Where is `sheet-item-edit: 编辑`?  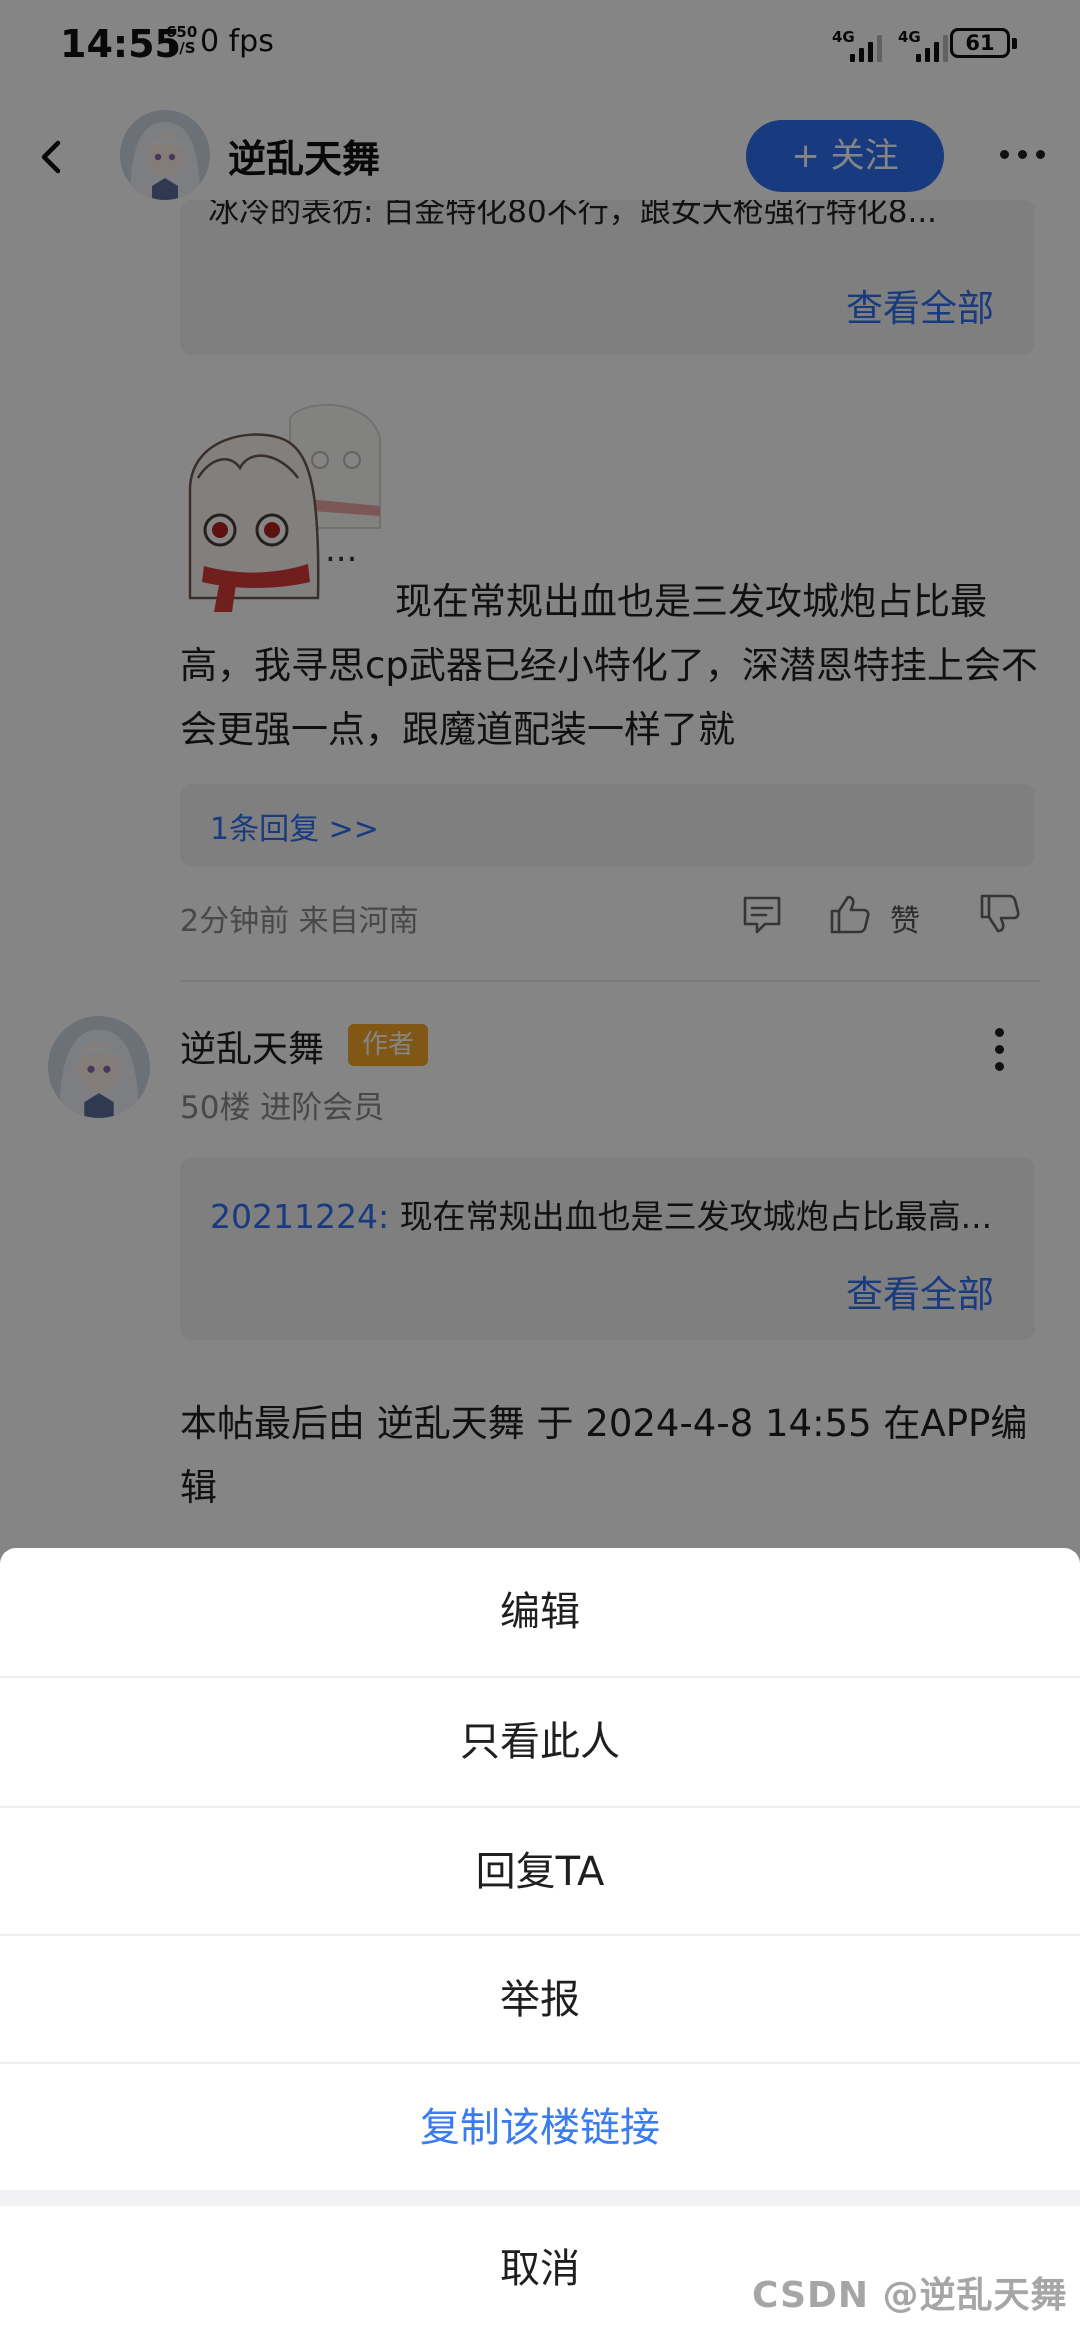
sheet-item-edit: 编辑 is located at coordinates (540, 1612).